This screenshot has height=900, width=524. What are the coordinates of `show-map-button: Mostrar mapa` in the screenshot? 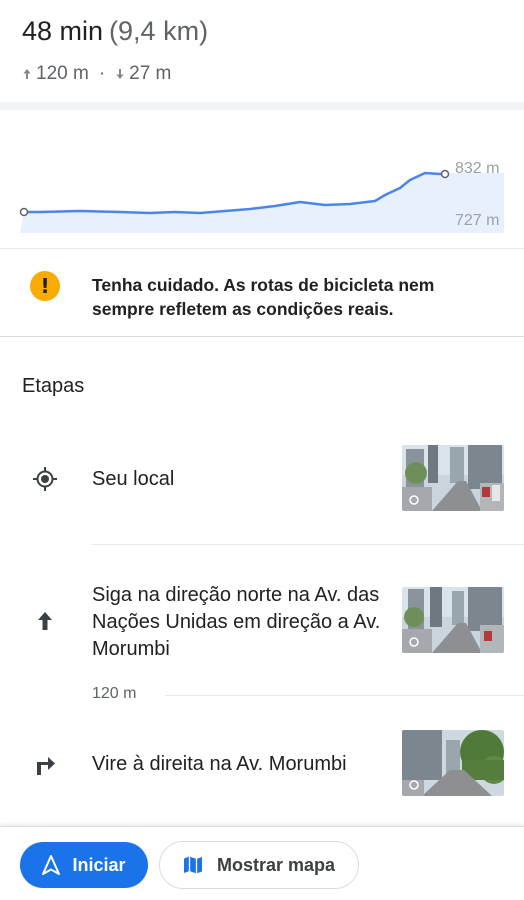 It's located at (259, 865).